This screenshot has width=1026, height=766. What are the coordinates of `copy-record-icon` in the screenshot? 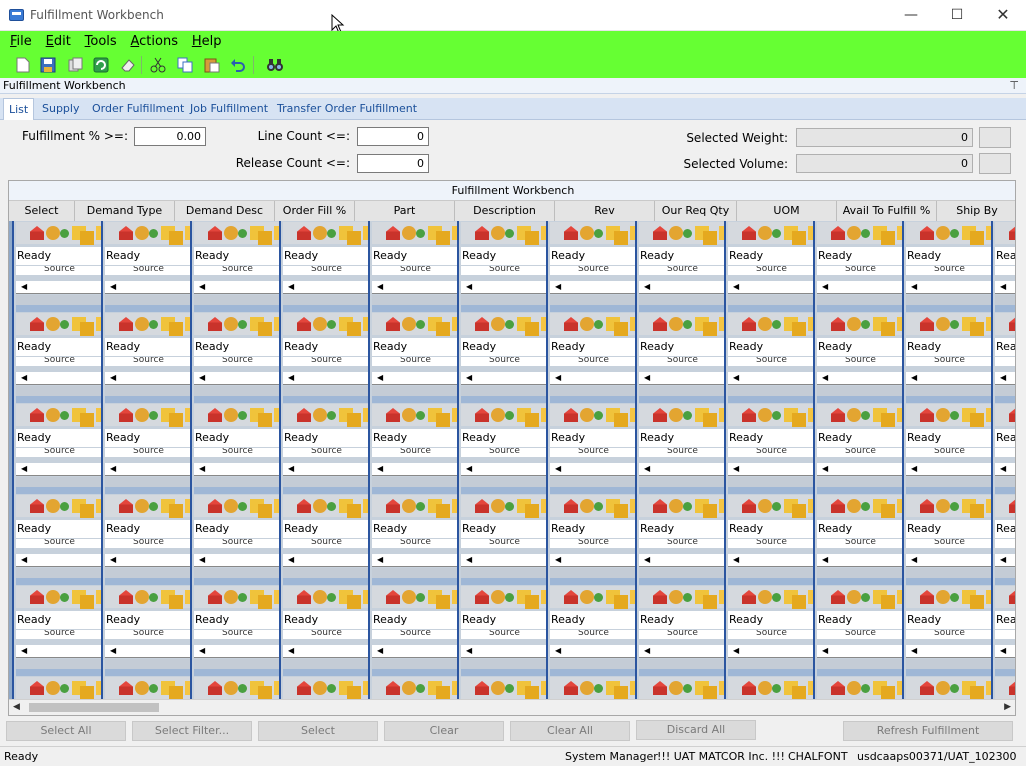 It's located at (76, 65).